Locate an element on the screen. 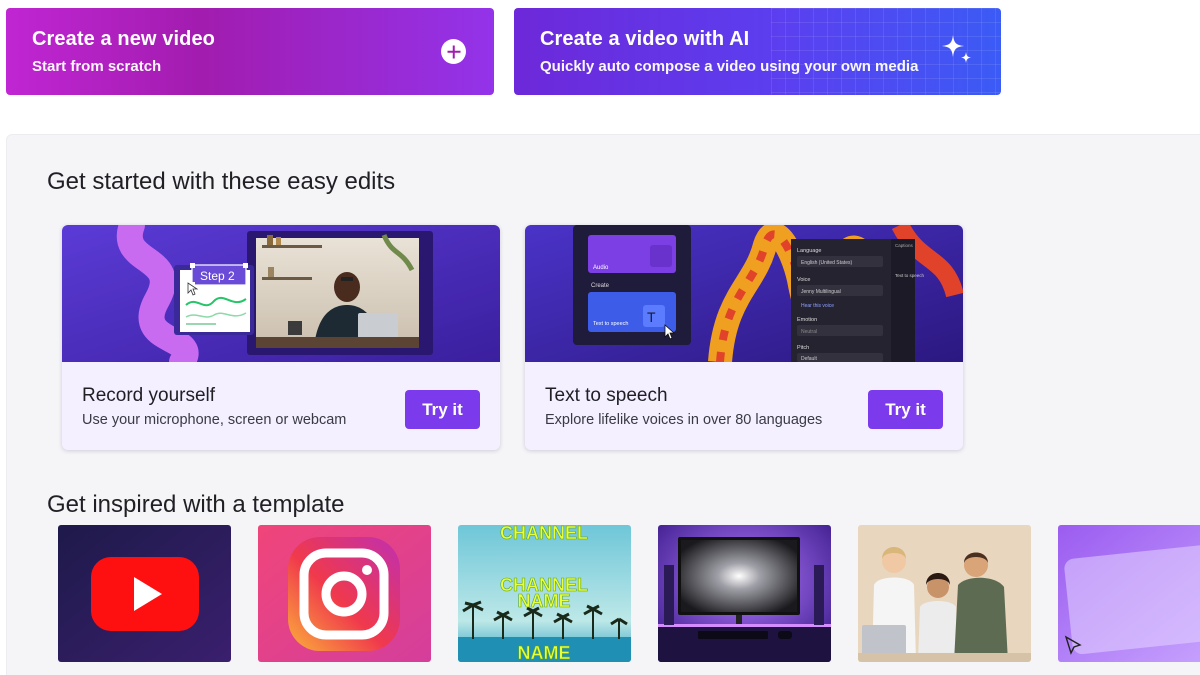  gaming-setup-thumb is located at coordinates (744, 593).